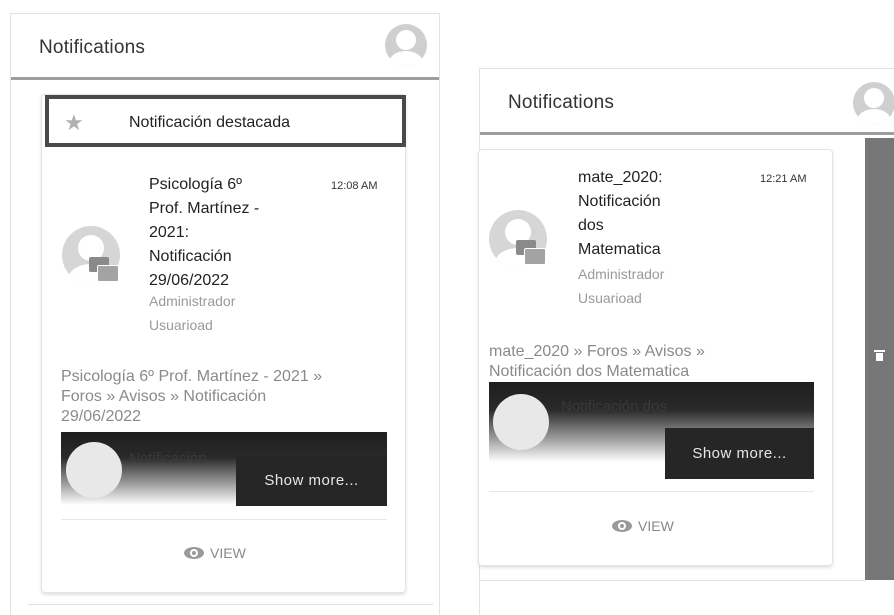  What do you see at coordinates (209, 122) in the screenshot?
I see `featured-label: Notificación destacada` at bounding box center [209, 122].